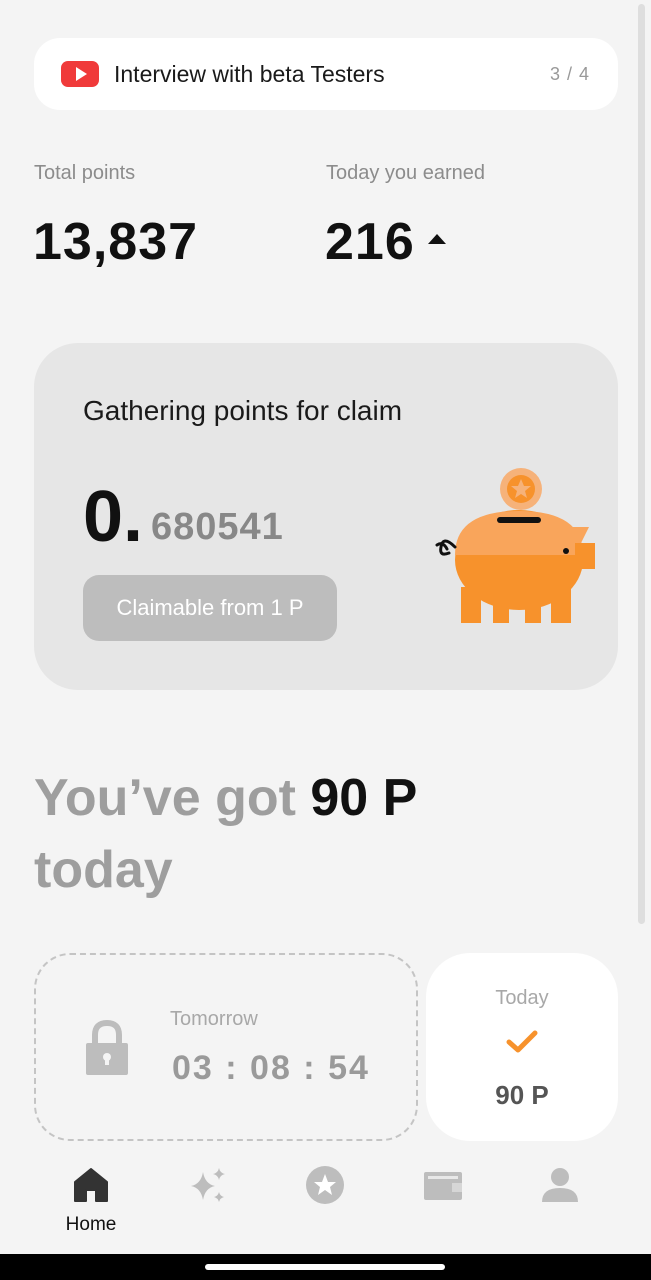  I want to click on today-earned-value: 216, so click(370, 242).